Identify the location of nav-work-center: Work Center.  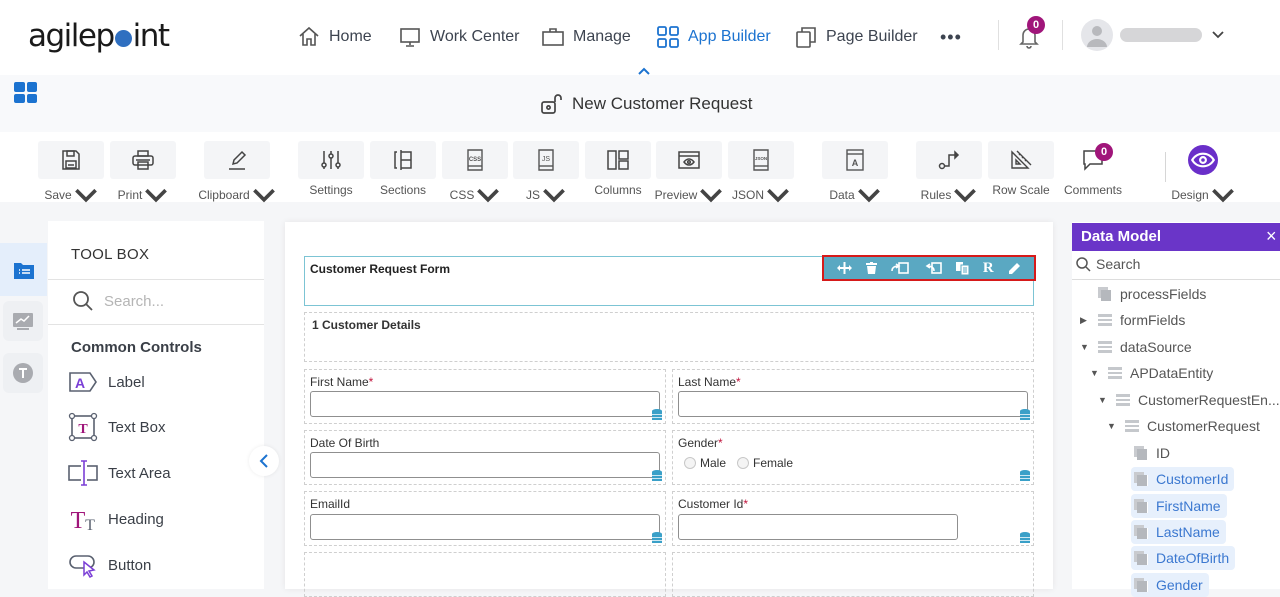
(459, 37).